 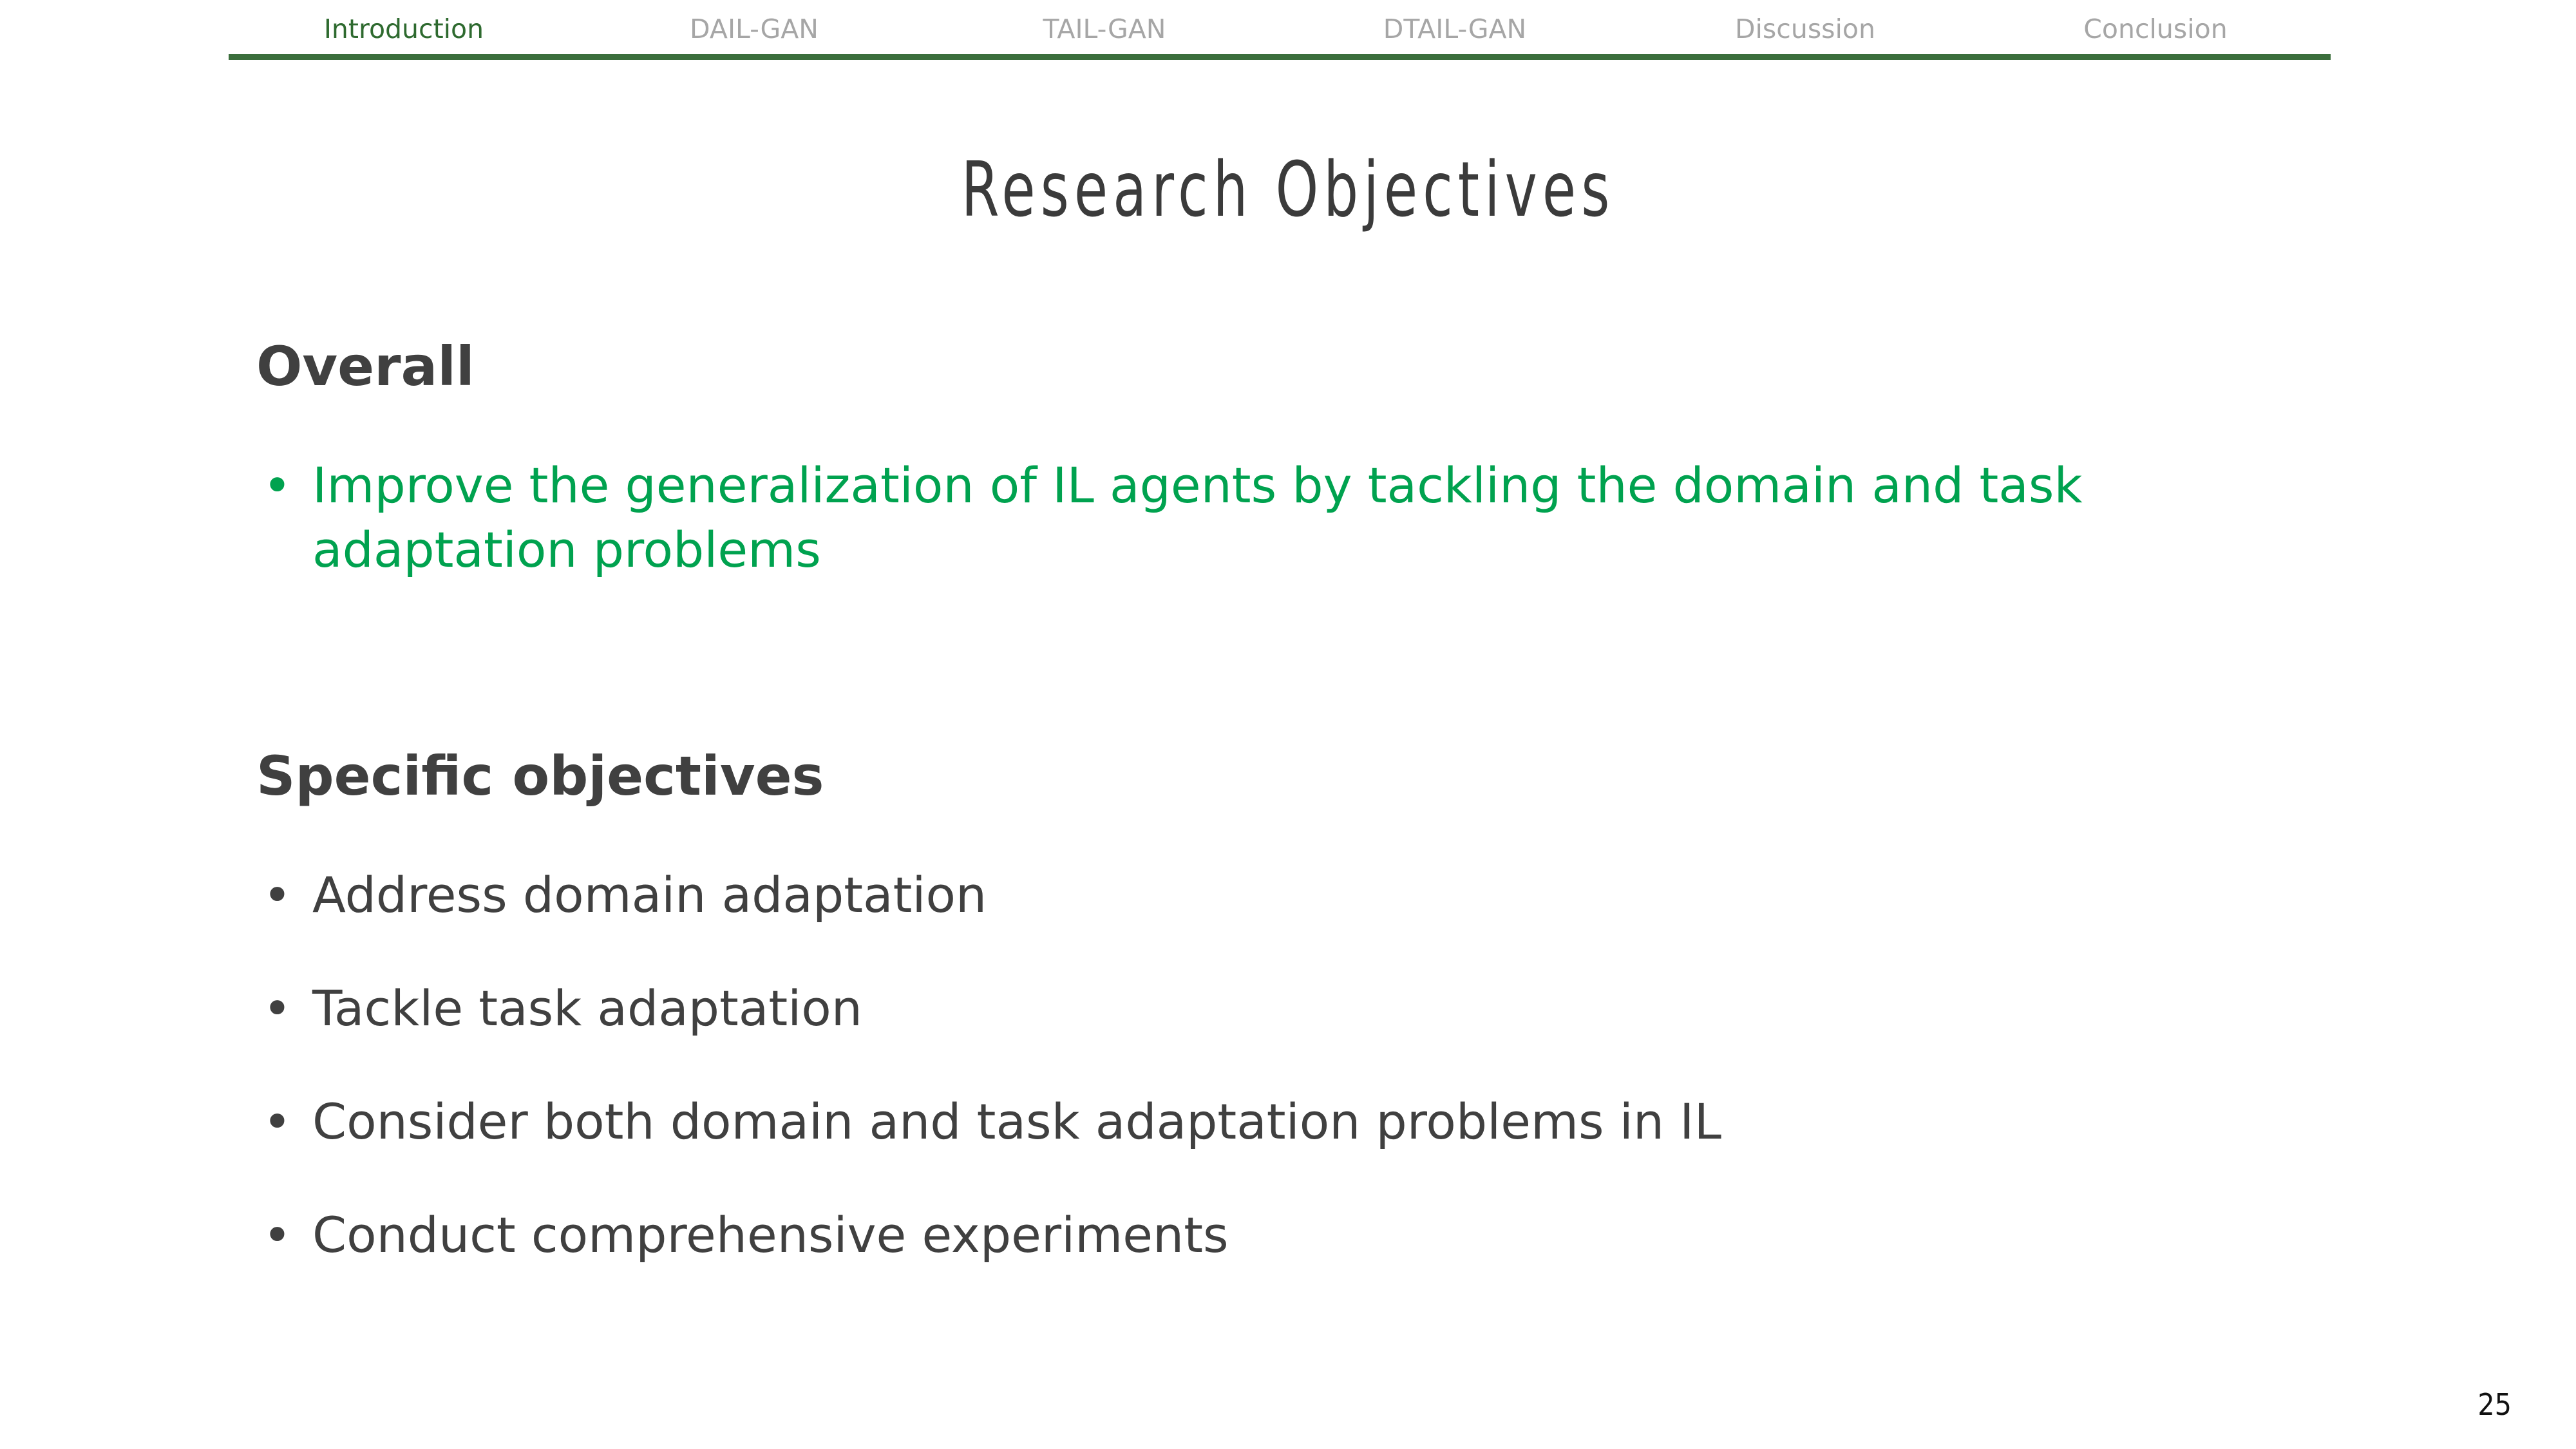 What do you see at coordinates (1296, 895) in the screenshot?
I see `specific-bullet: • Address domain adaptation` at bounding box center [1296, 895].